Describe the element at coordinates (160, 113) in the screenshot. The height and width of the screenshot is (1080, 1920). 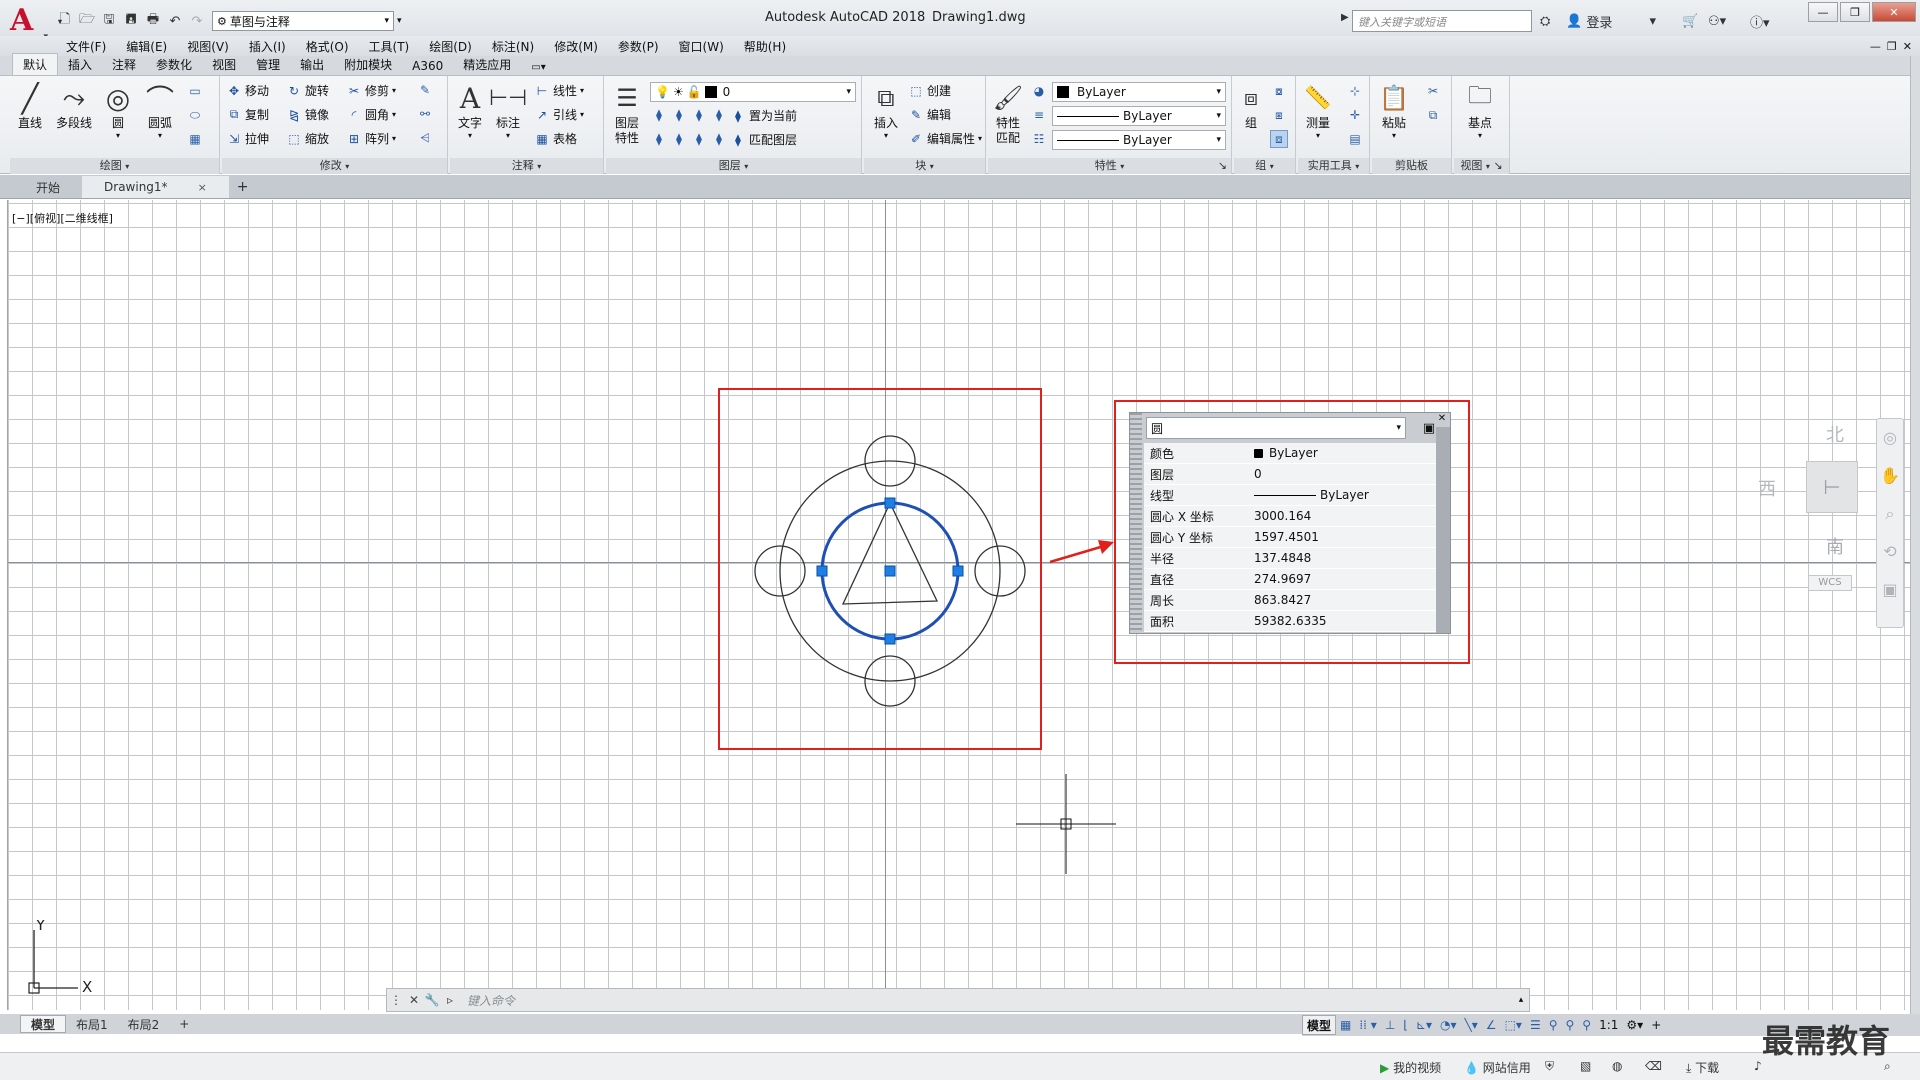
I see `arc-button: ⌒ 圆弧 ▾` at that location.